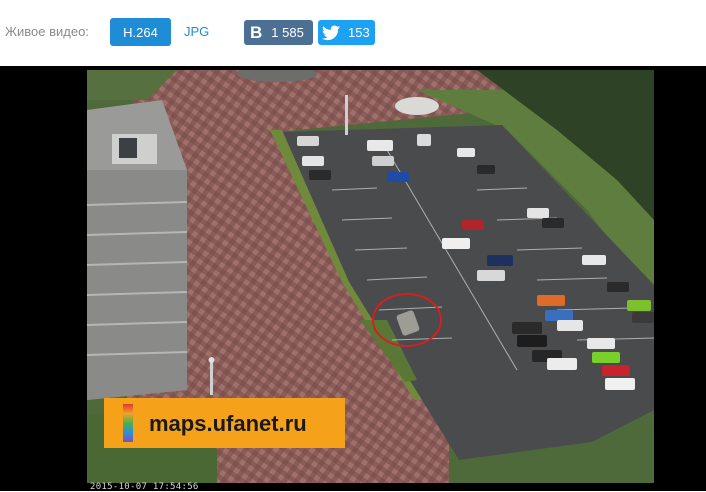  What do you see at coordinates (331, 32) in the screenshot?
I see `twitter-bird-icon` at bounding box center [331, 32].